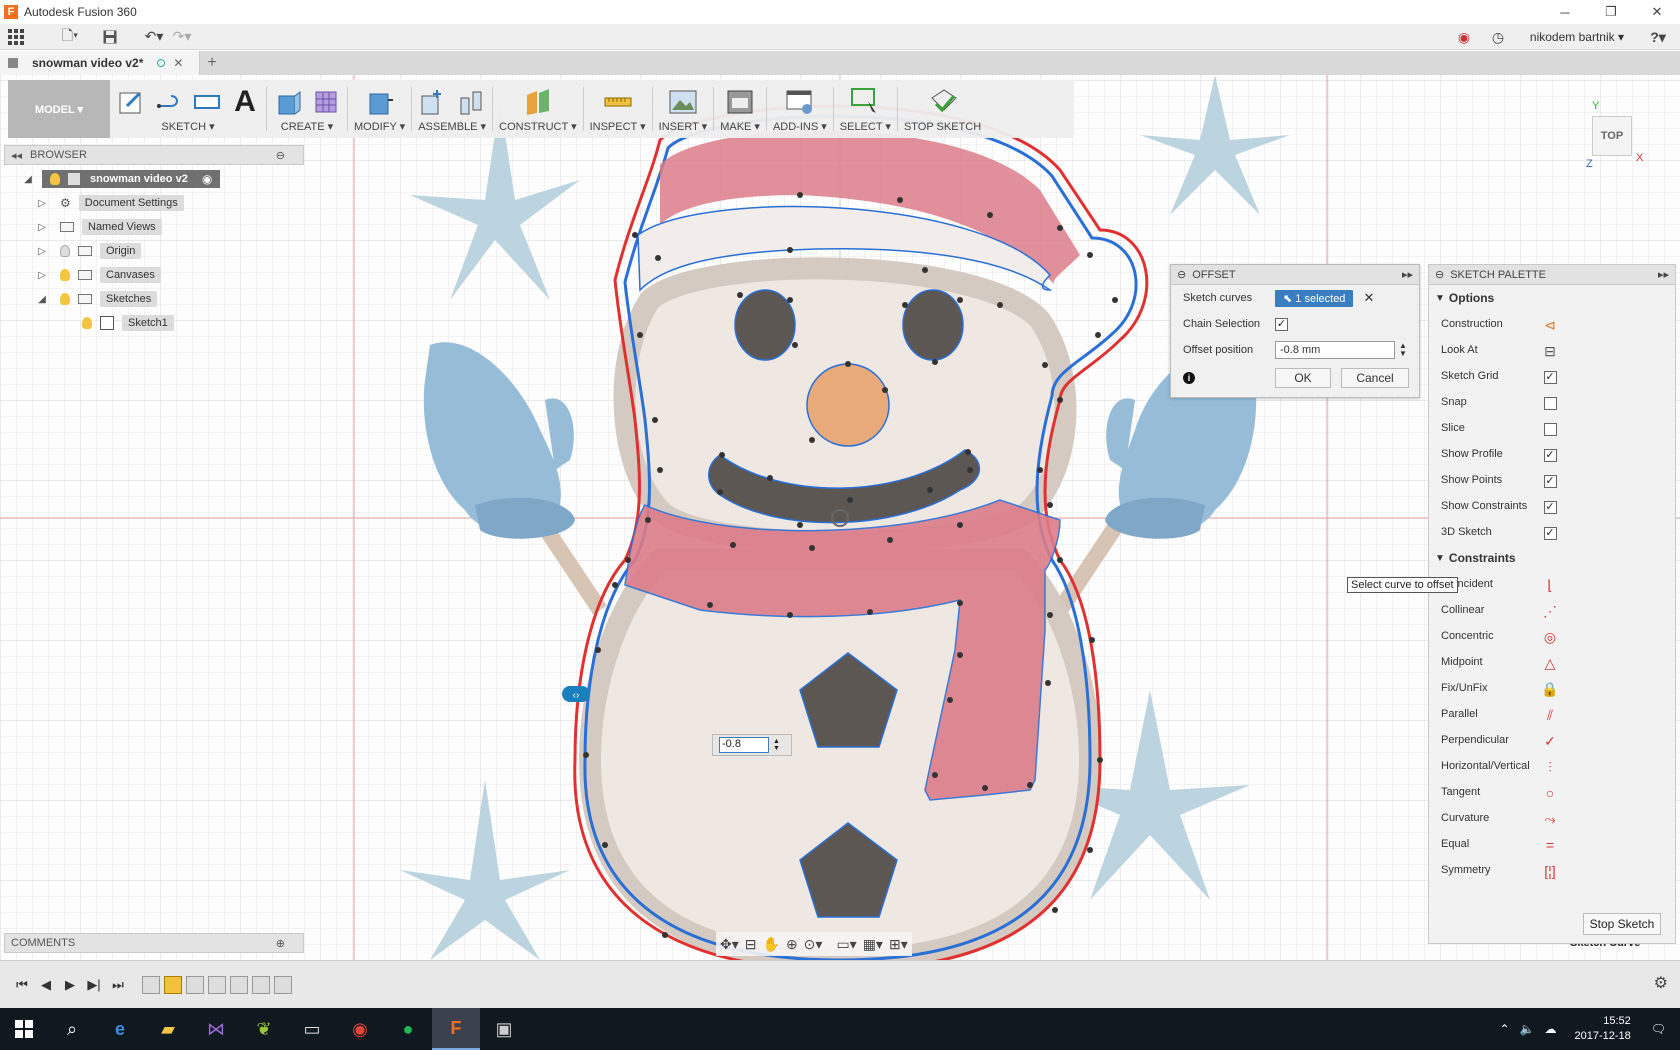 The width and height of the screenshot is (1680, 1050). I want to click on volume-icon: 🔈, so click(1527, 1029).